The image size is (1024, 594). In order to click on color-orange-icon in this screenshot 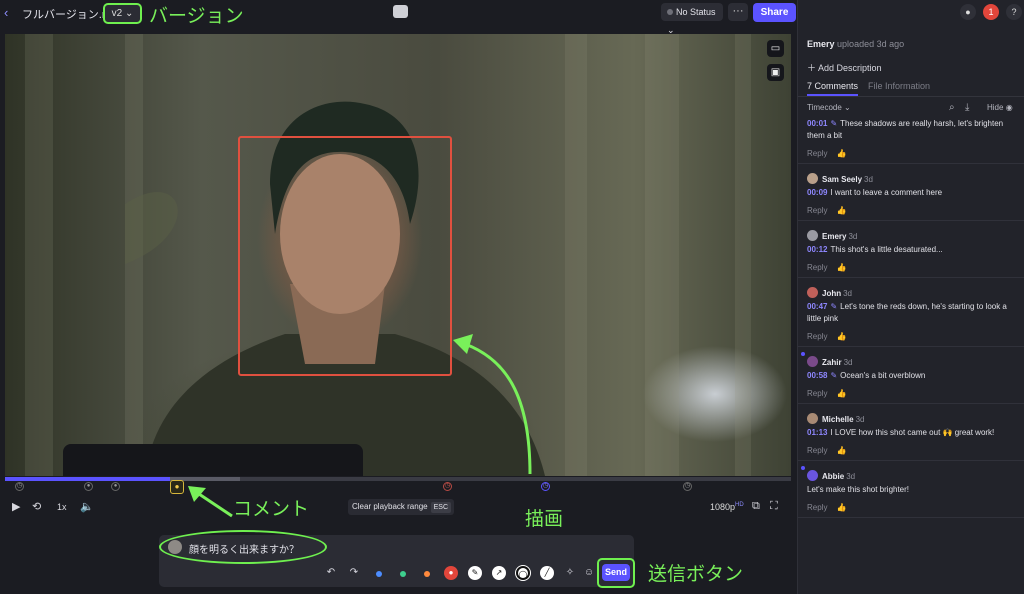, I will do `click(427, 574)`.